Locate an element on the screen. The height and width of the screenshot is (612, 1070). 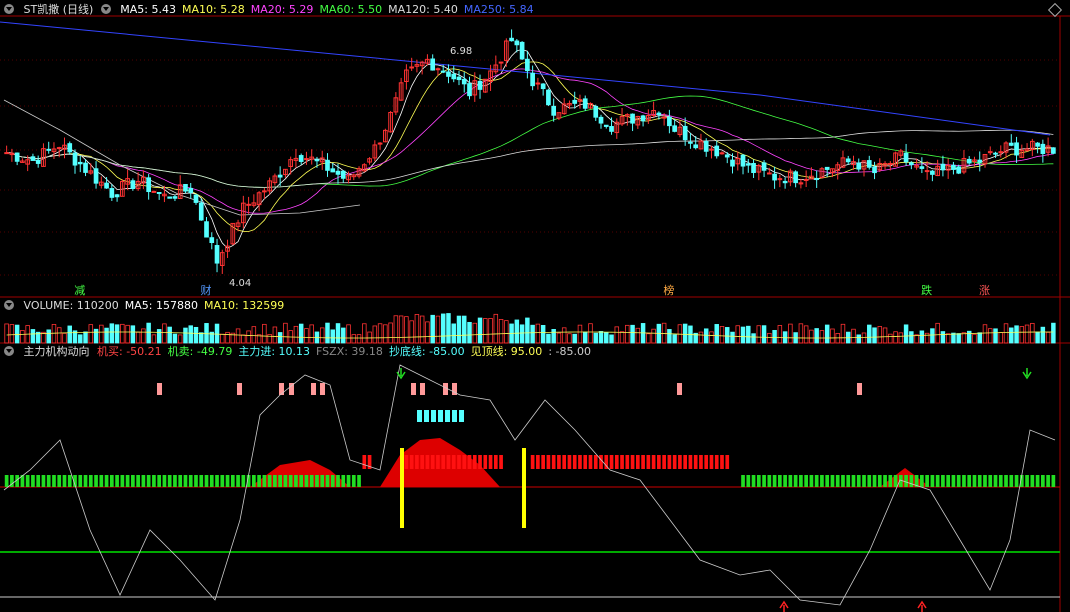
indicator-menu-icon is located at coordinates (9, 351).